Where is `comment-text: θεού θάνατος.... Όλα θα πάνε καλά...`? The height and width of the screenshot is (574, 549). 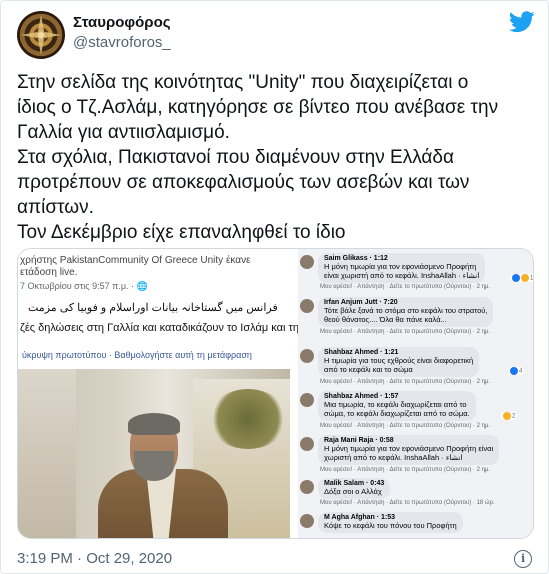 comment-text: θεού θάνατος.... Όλα θα πάνε καλά... is located at coordinates (385, 319).